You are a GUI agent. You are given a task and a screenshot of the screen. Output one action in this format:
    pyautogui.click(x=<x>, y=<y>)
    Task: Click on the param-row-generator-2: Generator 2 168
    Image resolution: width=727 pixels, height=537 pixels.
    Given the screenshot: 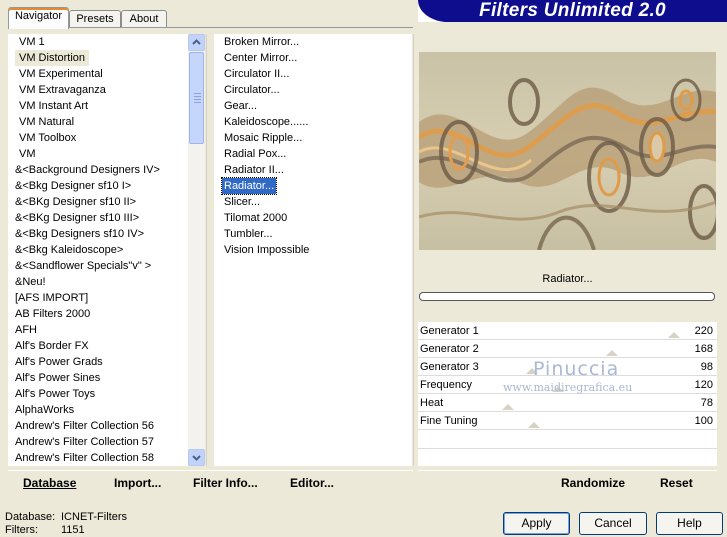 What is the action you would take?
    pyautogui.click(x=567, y=349)
    